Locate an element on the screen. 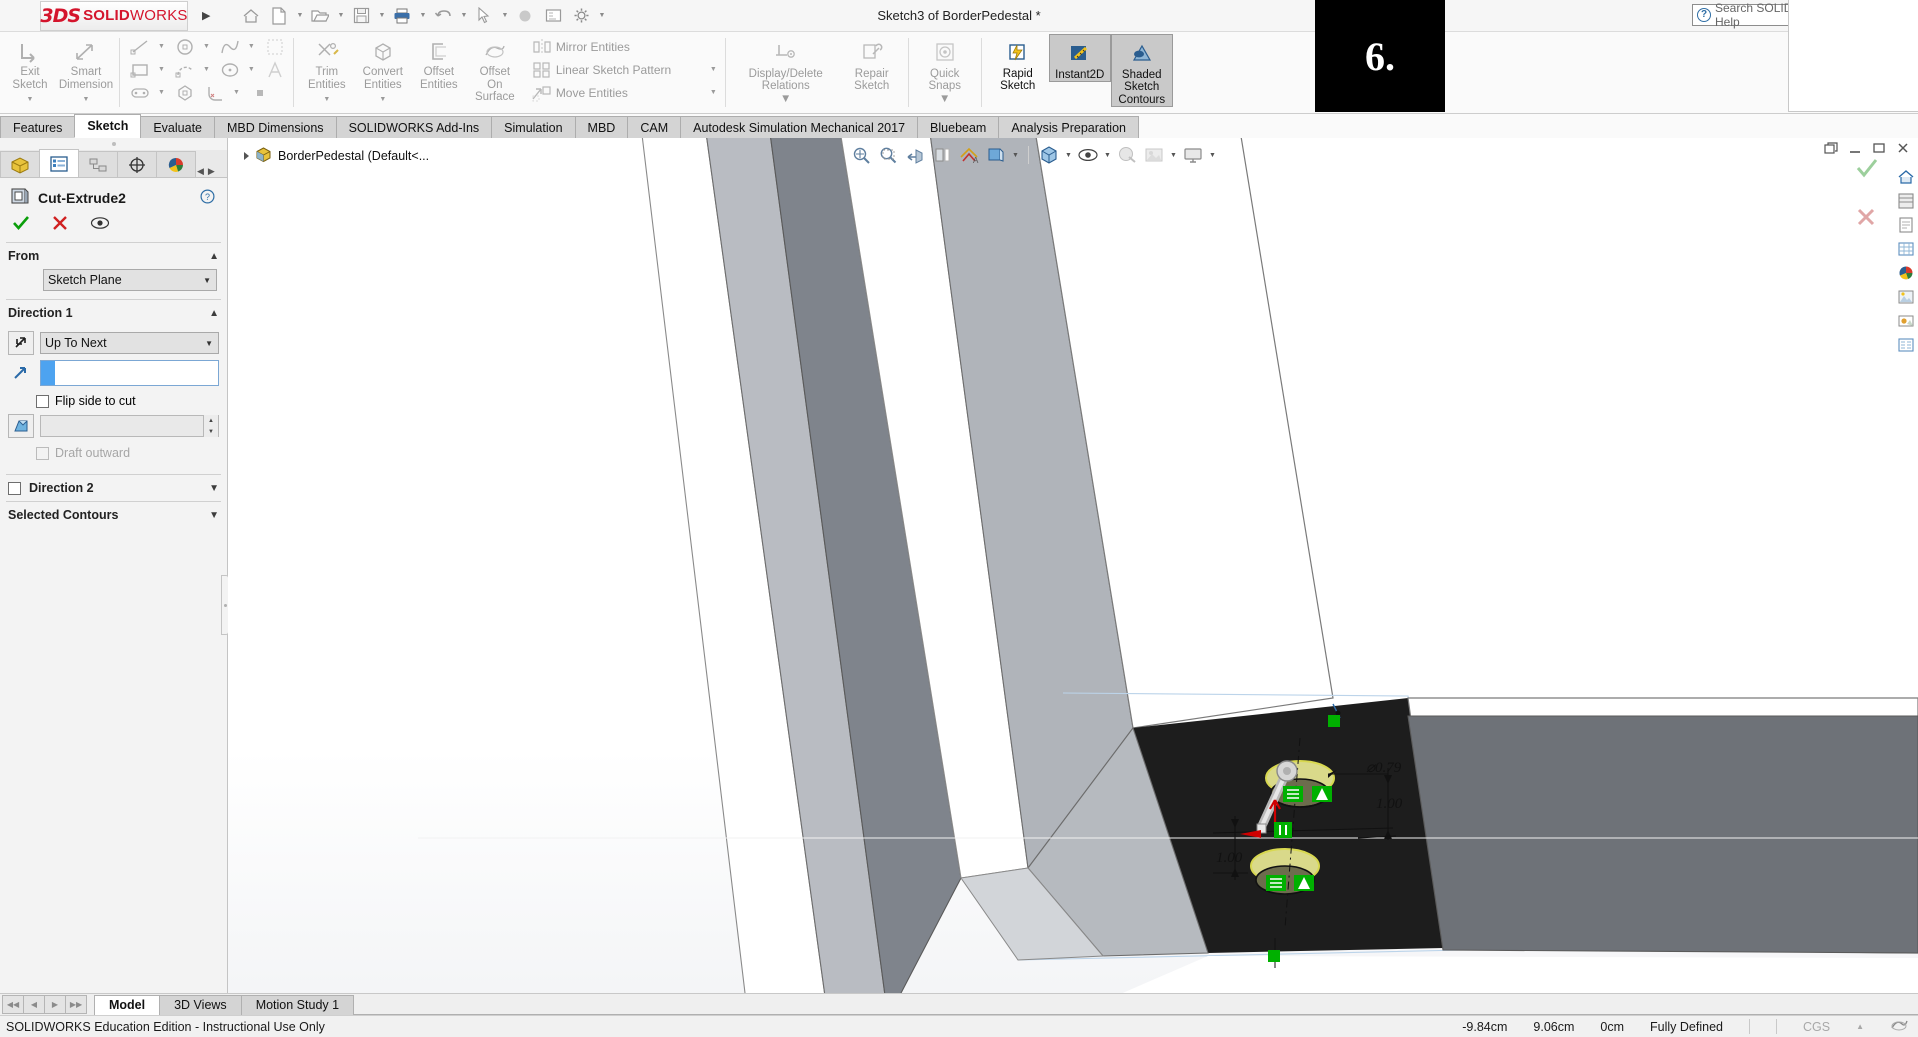 Image resolution: width=1918 pixels, height=1037 pixels. help-question-icon: ? is located at coordinates (207, 197).